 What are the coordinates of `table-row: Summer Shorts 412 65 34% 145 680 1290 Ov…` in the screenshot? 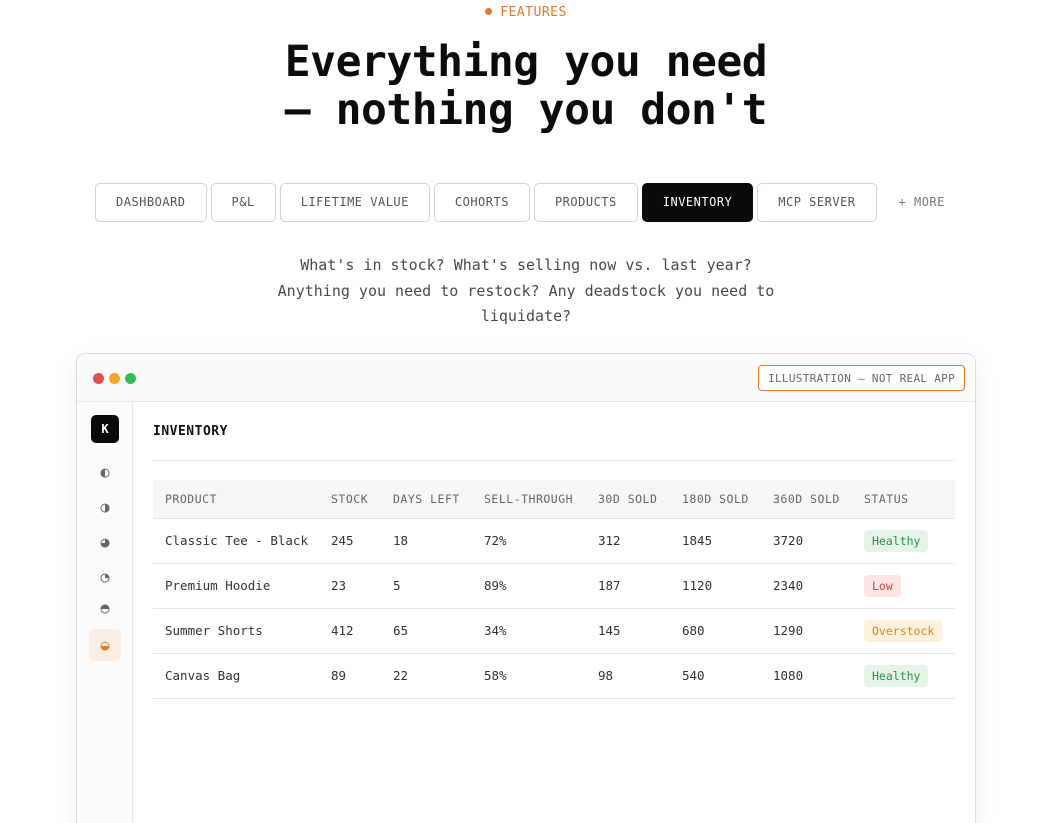 It's located at (554, 630).